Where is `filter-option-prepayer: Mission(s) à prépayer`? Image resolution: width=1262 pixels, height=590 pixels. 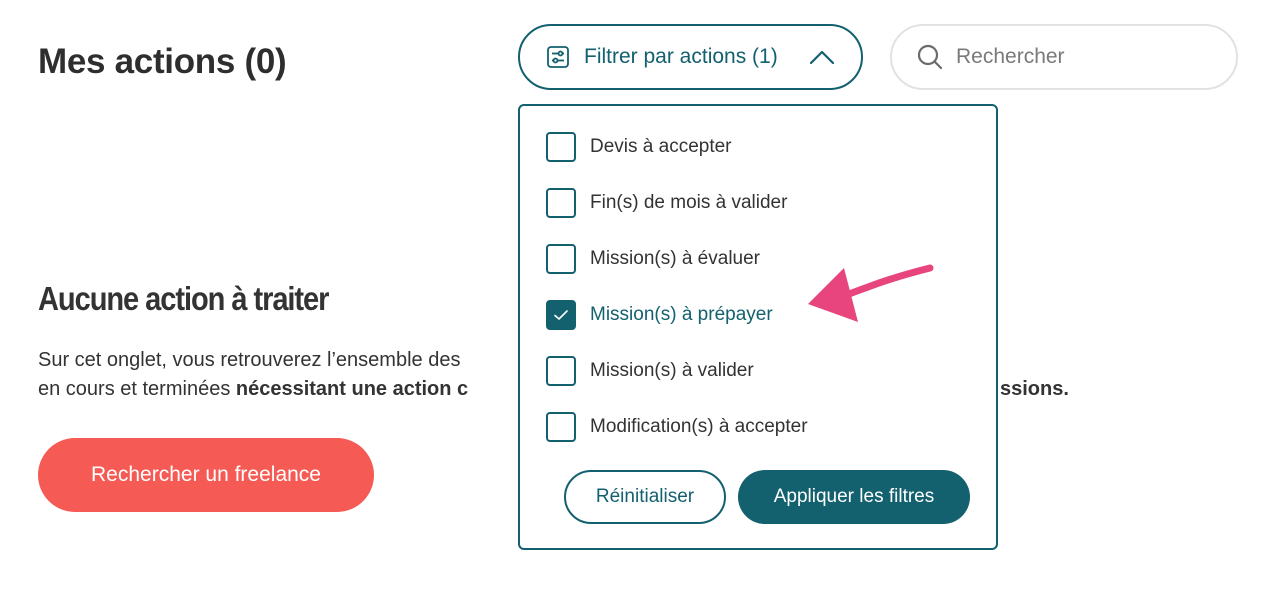 filter-option-prepayer: Mission(s) à prépayer is located at coordinates (659, 315).